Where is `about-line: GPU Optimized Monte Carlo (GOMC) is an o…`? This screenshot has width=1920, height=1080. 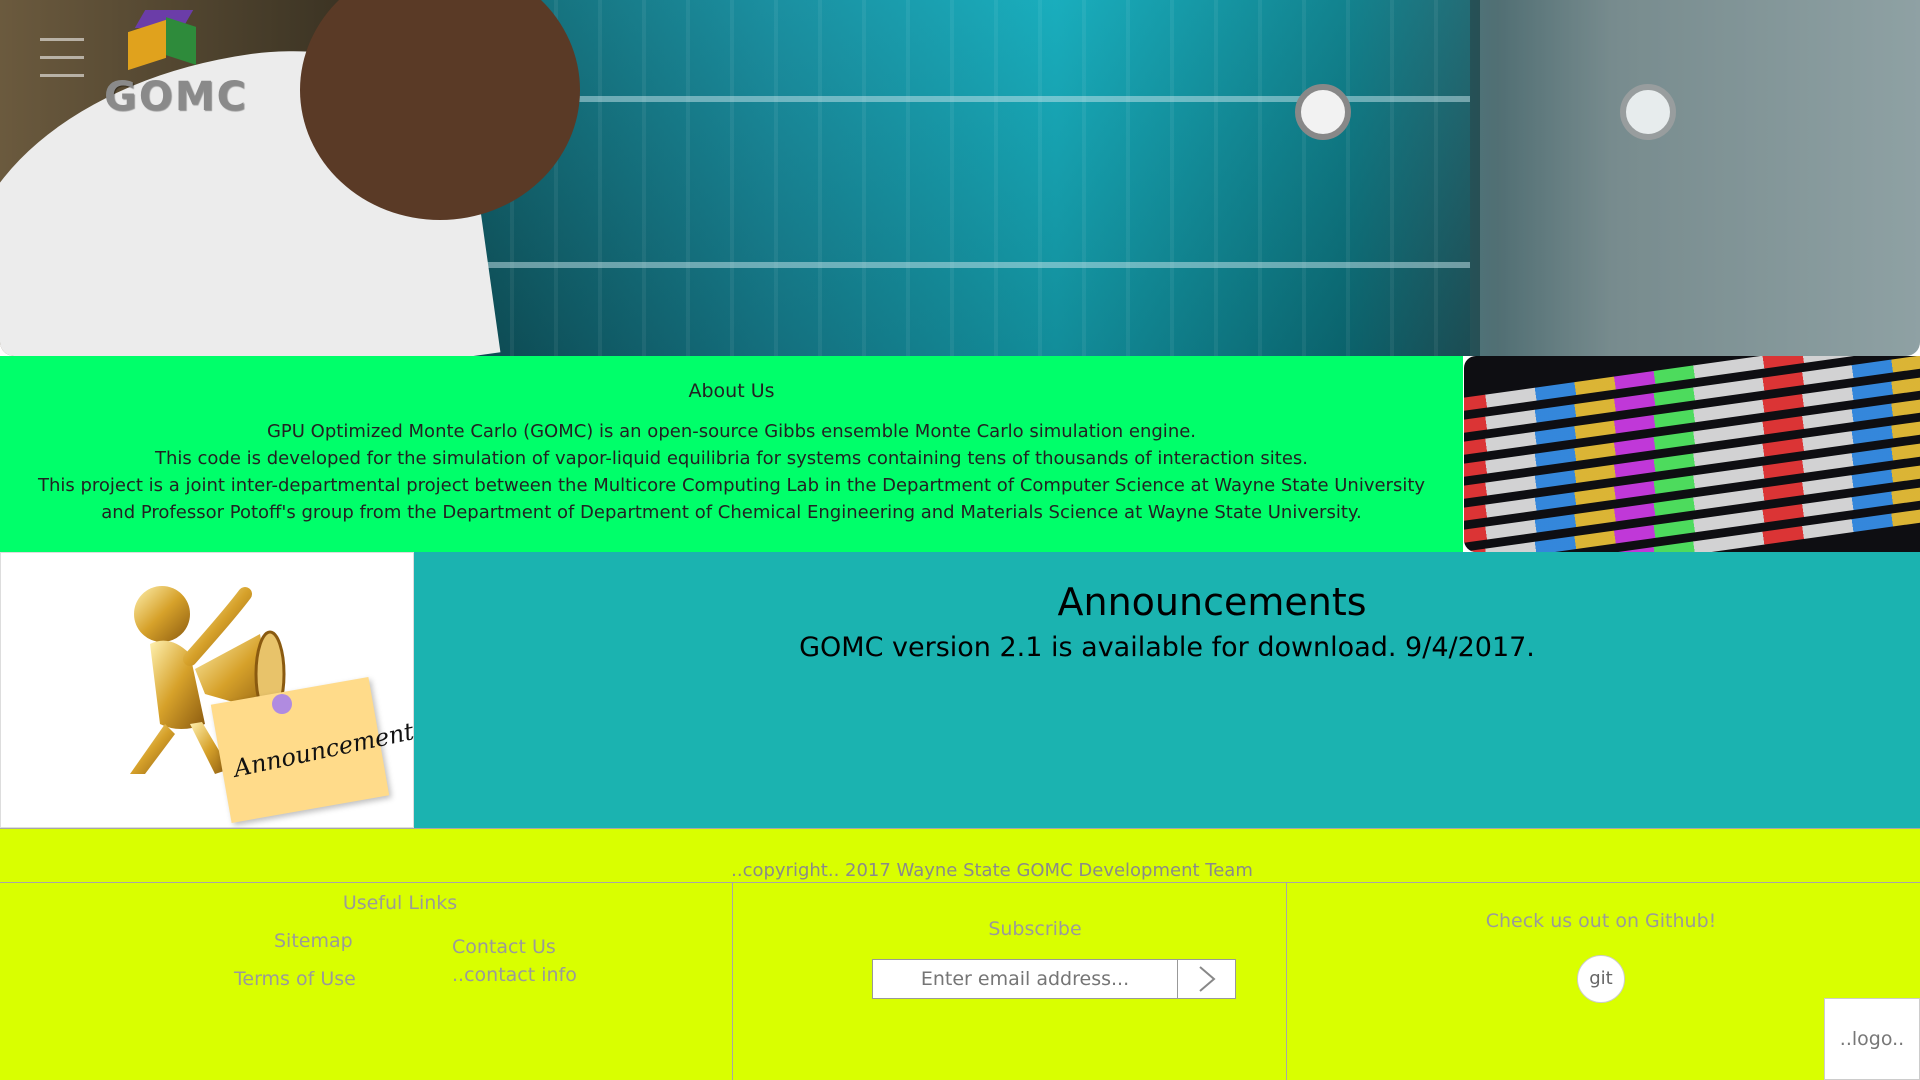
about-line: GPU Optimized Monte Carlo (GOMC) is an o… is located at coordinates (731, 431).